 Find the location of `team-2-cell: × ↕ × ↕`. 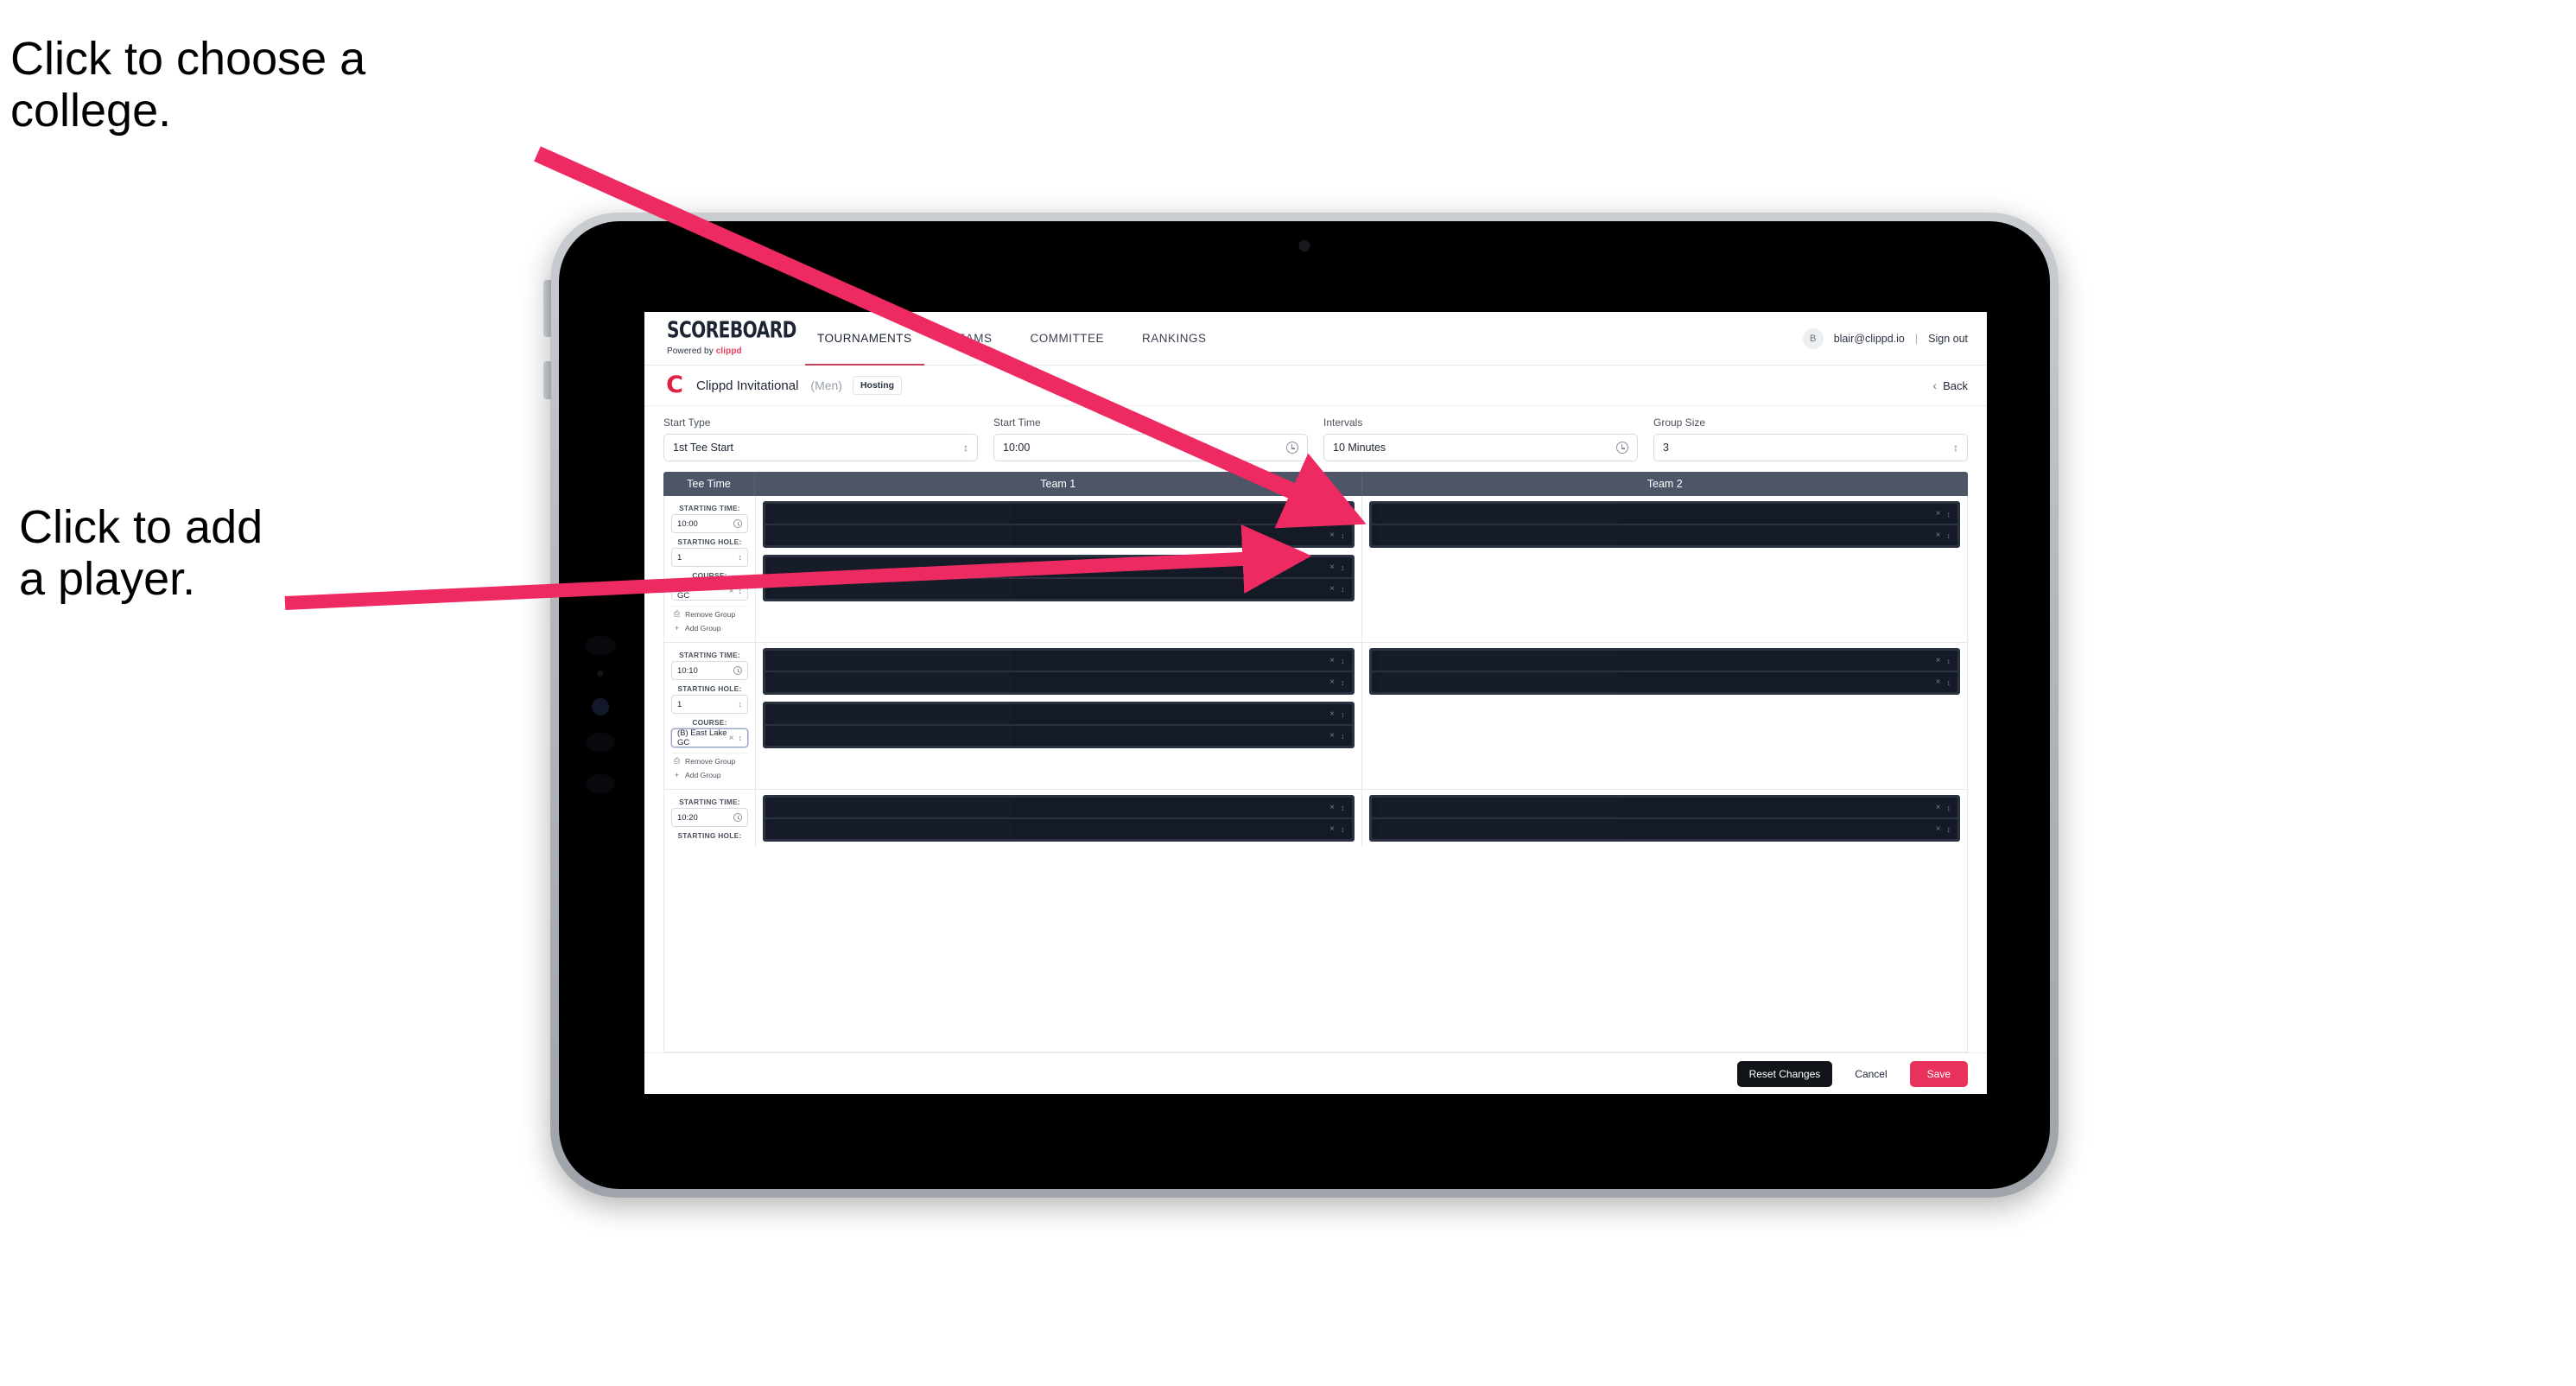

team-2-cell: × ↕ × ↕ is located at coordinates (1665, 569).